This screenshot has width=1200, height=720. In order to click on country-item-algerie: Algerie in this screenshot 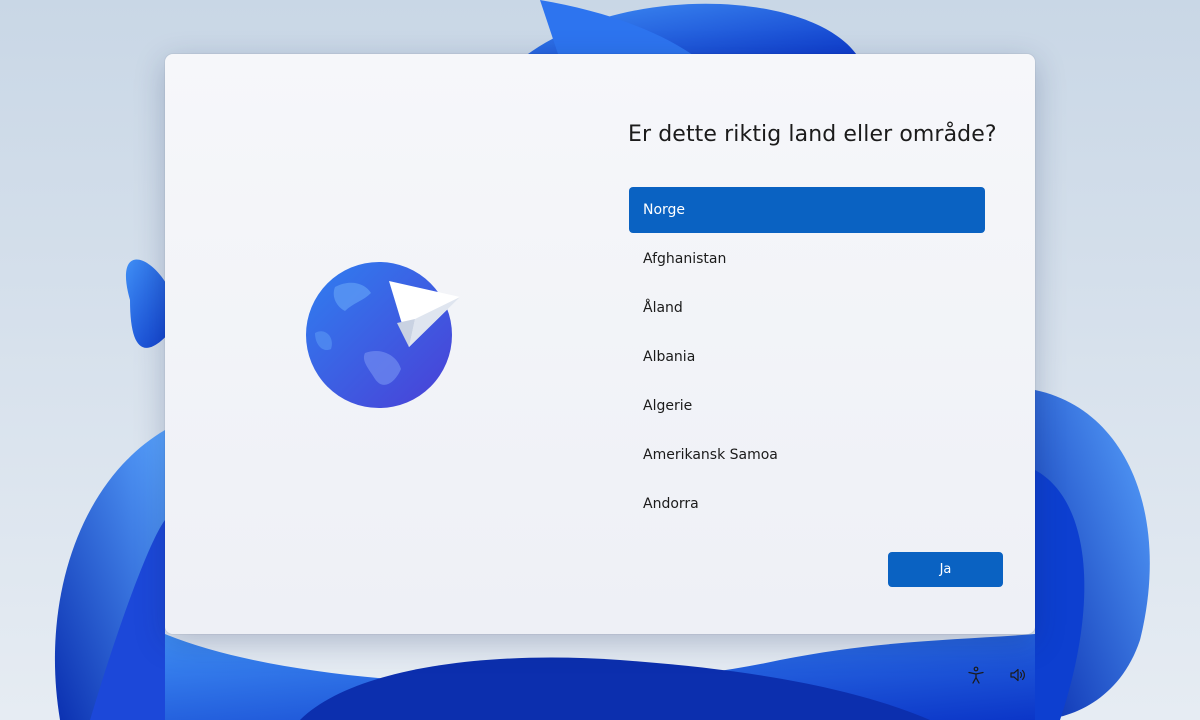, I will do `click(807, 406)`.